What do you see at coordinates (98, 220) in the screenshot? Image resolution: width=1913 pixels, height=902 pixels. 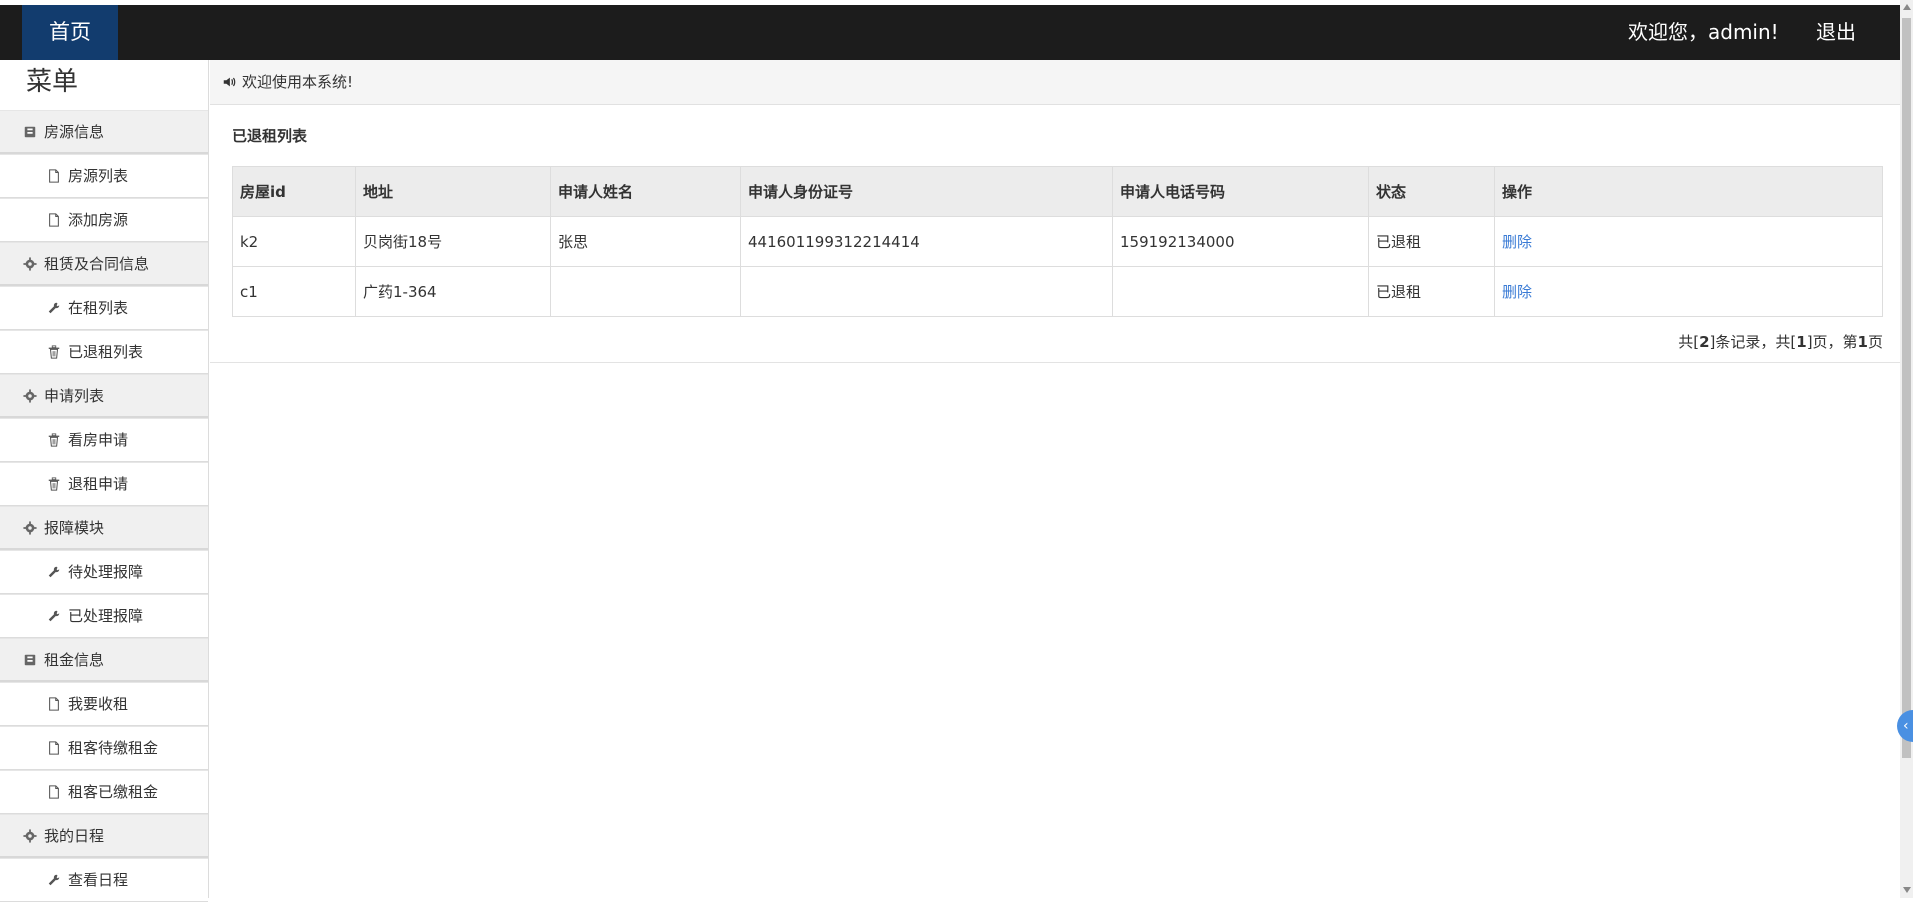 I see `sidebar-item-label: 添加房源` at bounding box center [98, 220].